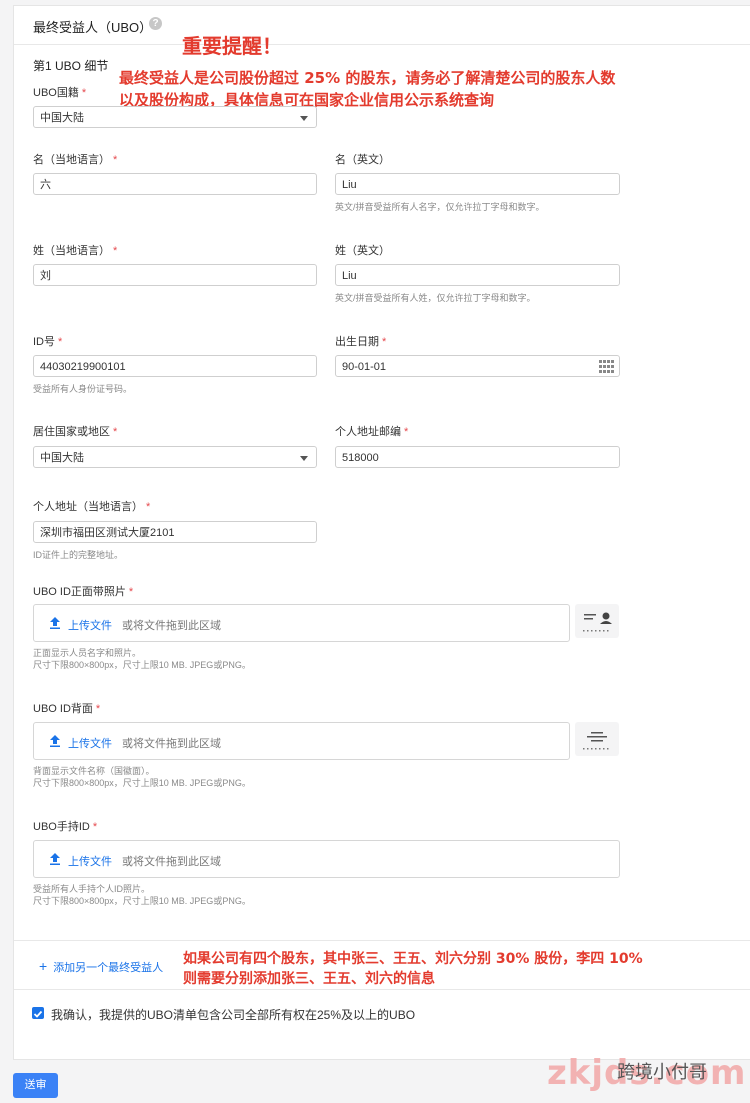 The width and height of the screenshot is (750, 1103). What do you see at coordinates (382, 25) in the screenshot?
I see `card-header: 最终受益人（UBO） ?` at bounding box center [382, 25].